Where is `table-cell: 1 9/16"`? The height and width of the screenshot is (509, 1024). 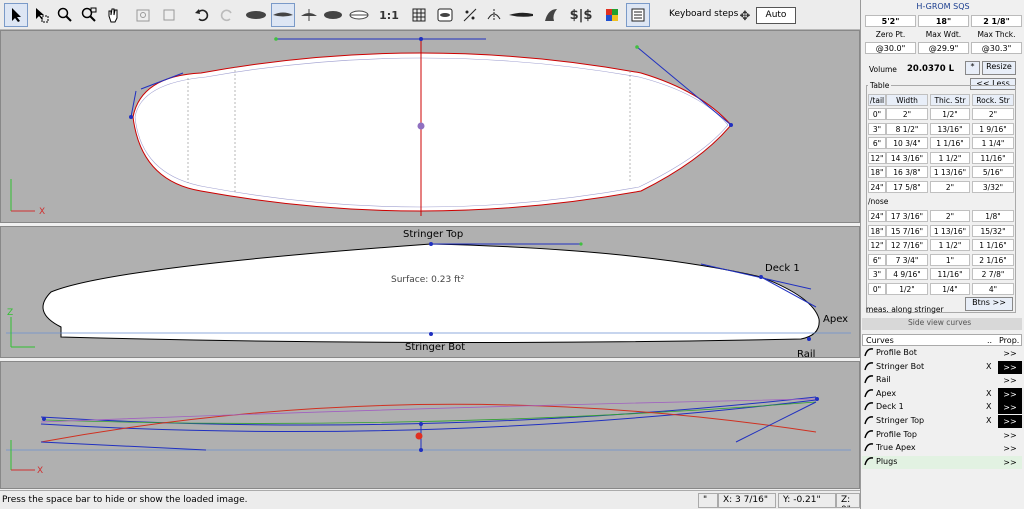 table-cell: 1 9/16" is located at coordinates (993, 128).